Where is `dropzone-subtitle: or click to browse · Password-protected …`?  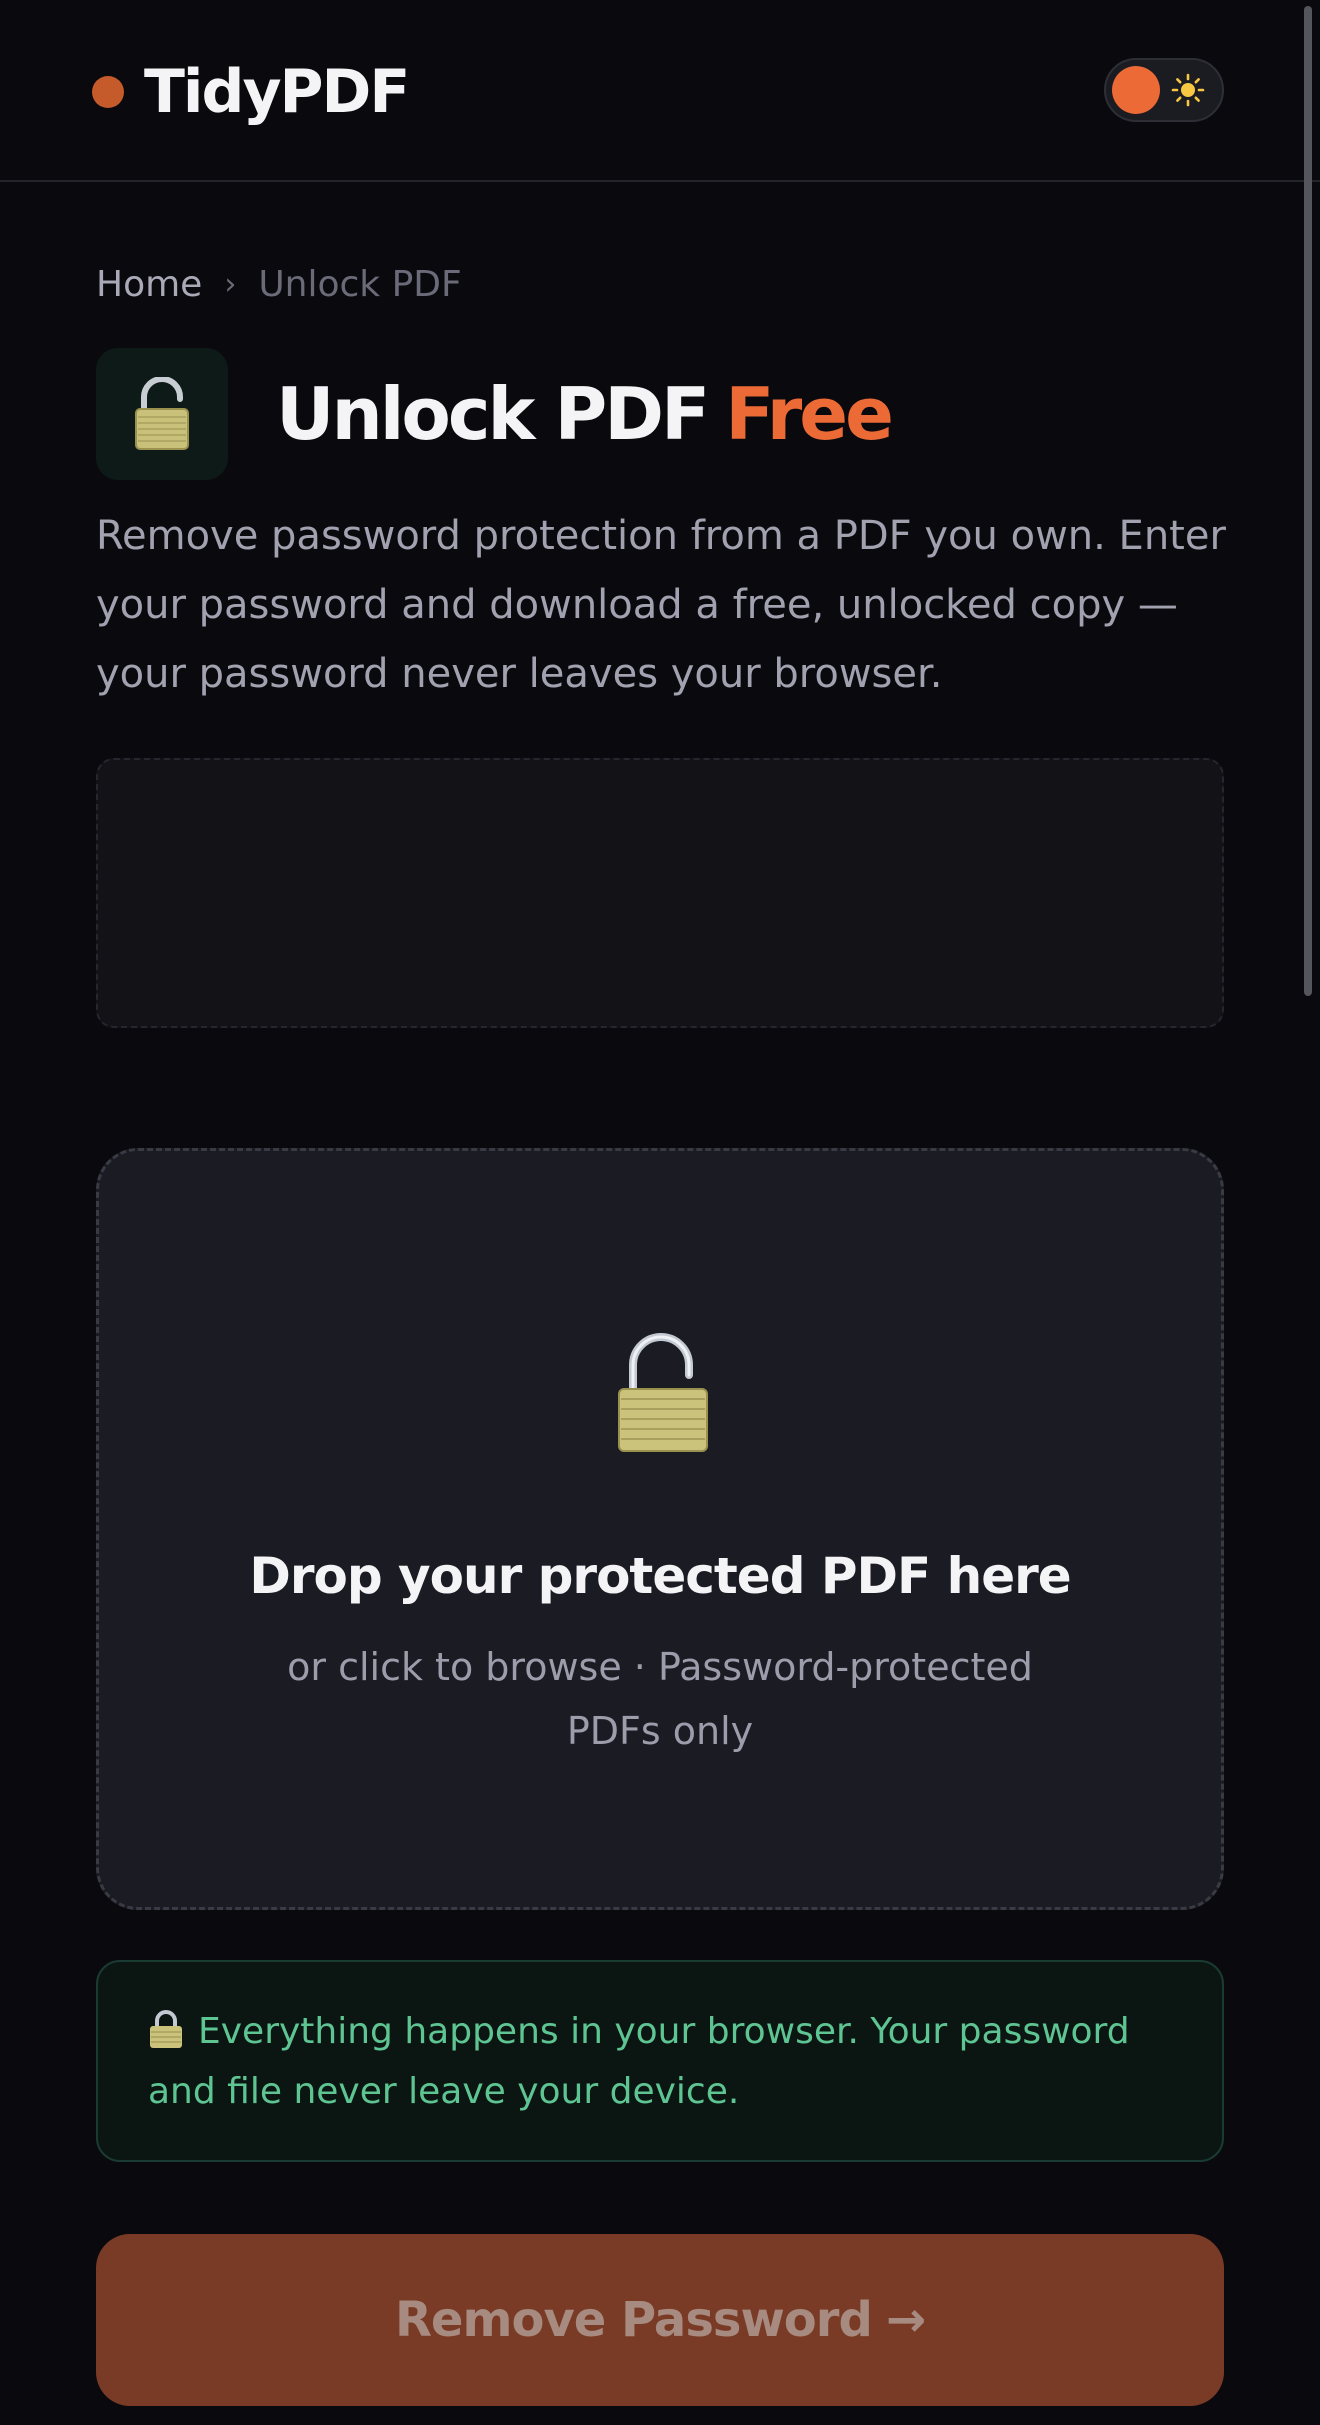
dropzone-subtitle: or click to browse · Password-protected … is located at coordinates (660, 1699).